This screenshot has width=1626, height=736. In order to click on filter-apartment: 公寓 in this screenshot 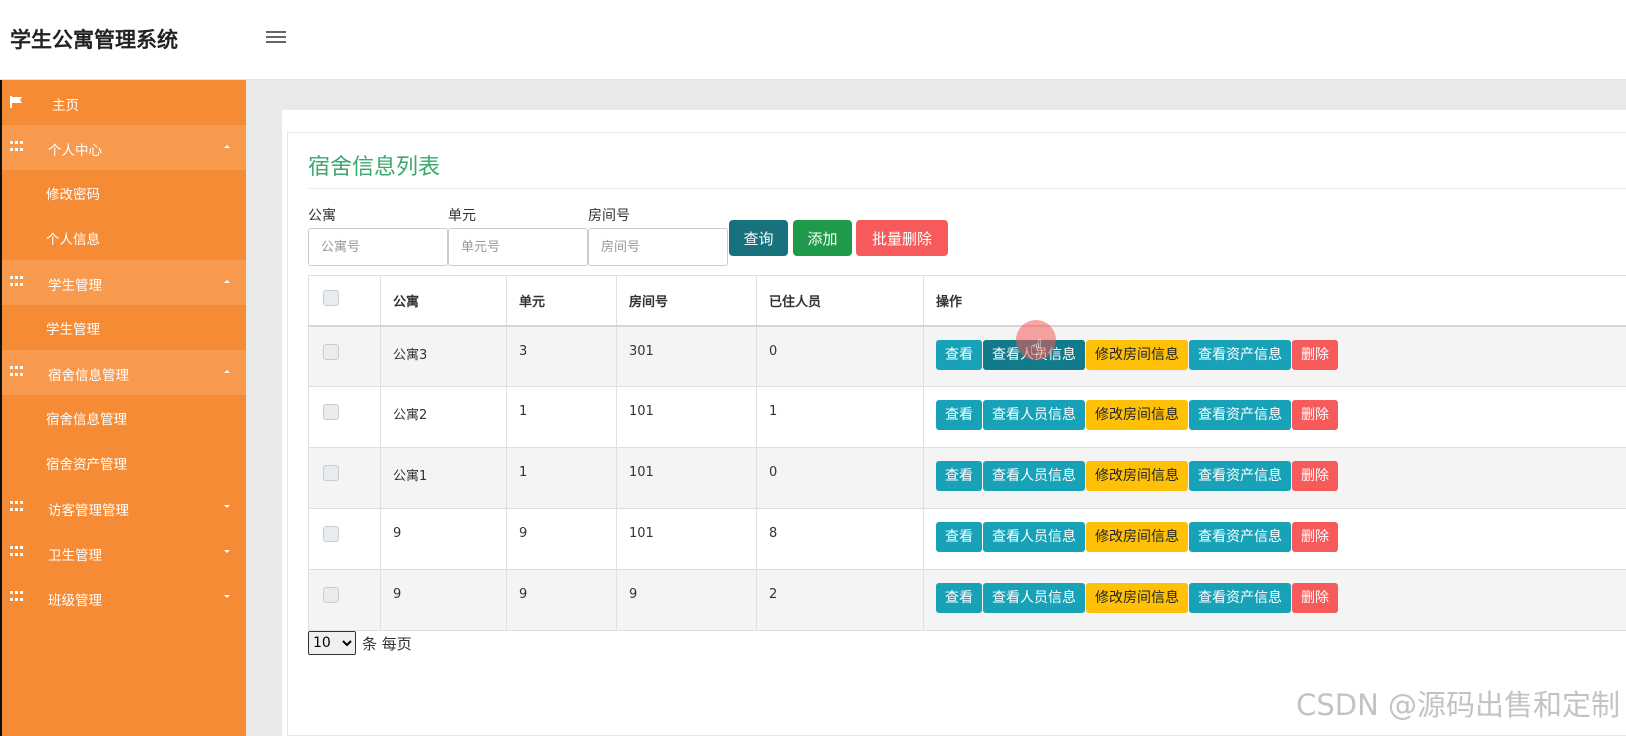, I will do `click(378, 235)`.